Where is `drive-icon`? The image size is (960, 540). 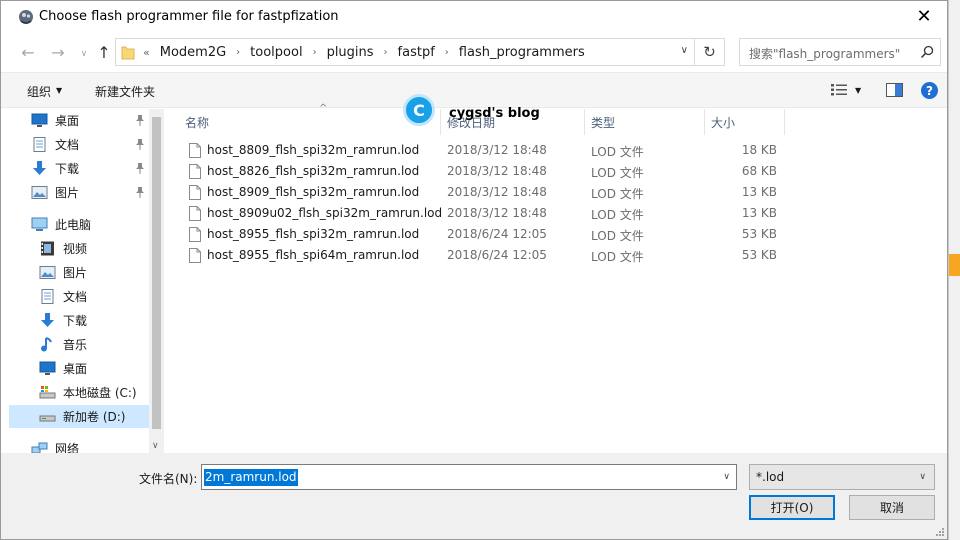
drive-icon is located at coordinates (47, 416).